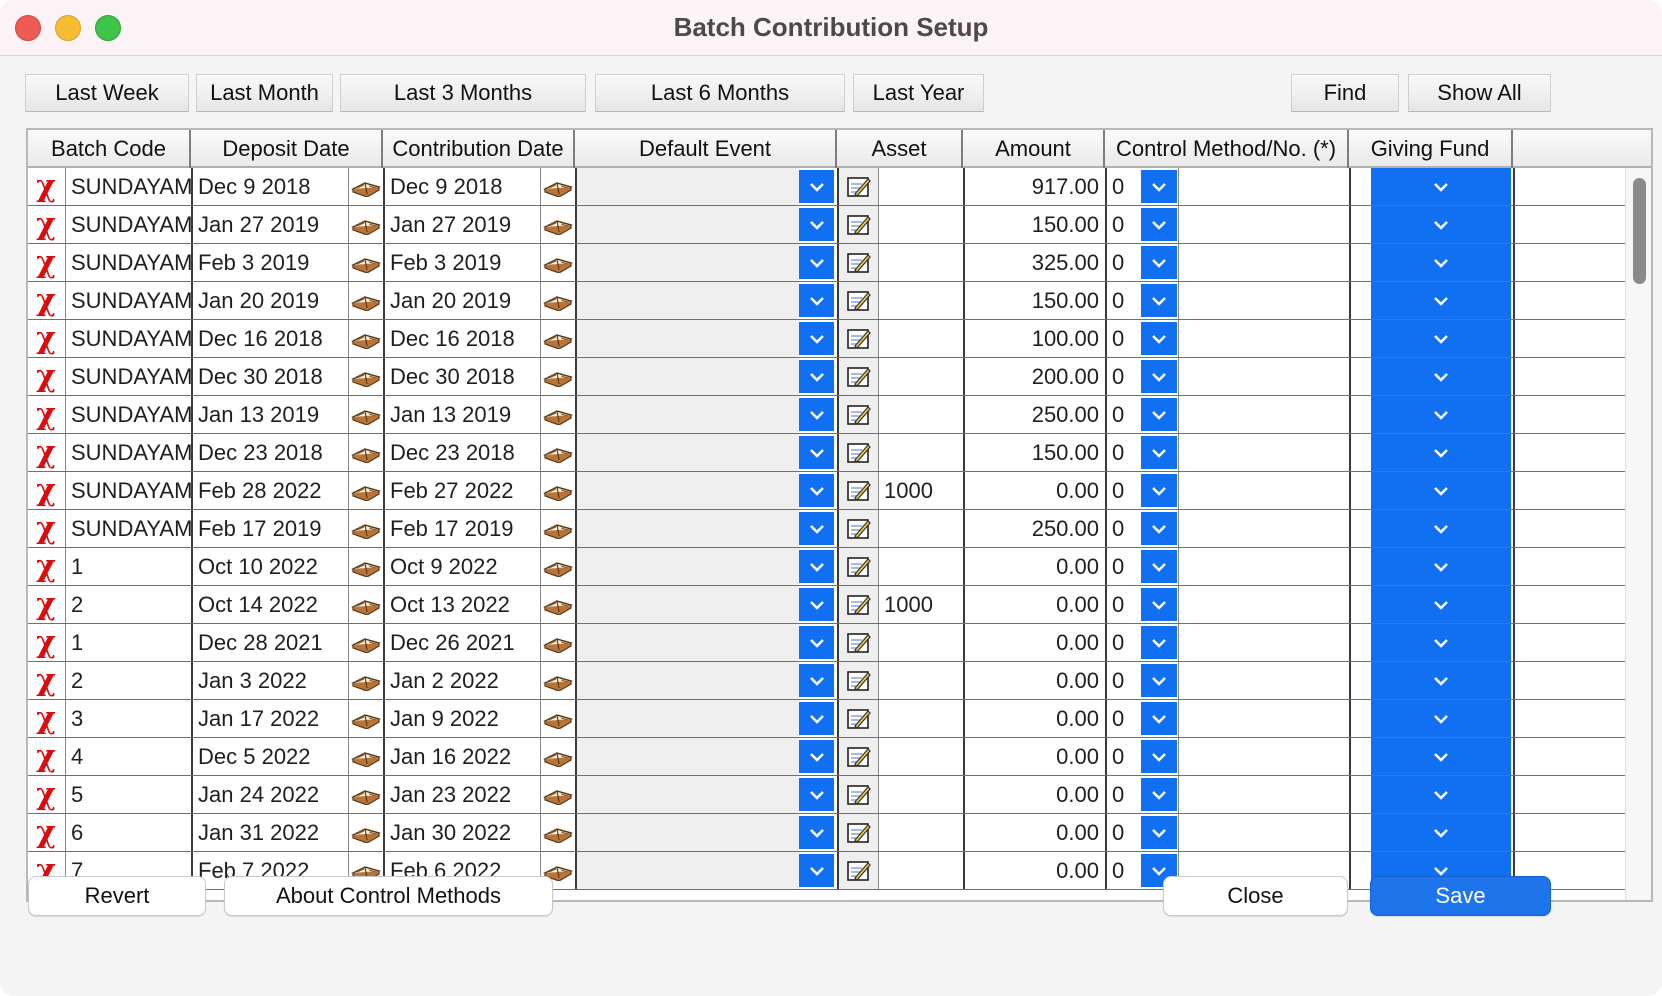  I want to click on deposit-date-cell: Dec 28 2021, so click(273, 642).